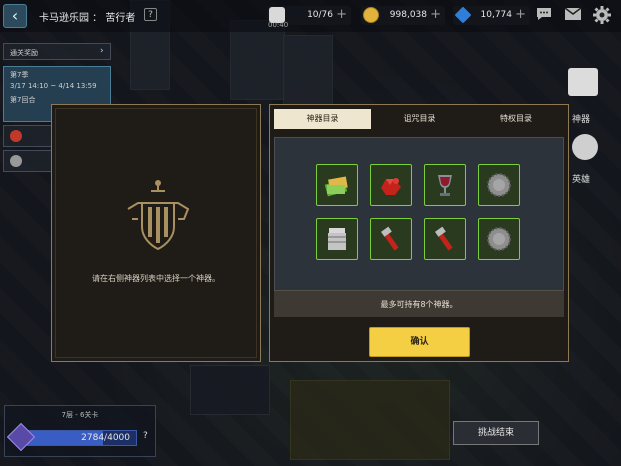 The width and height of the screenshot is (621, 466). I want to click on season-date-range: 3/17 14:10 ~ 4/14 13:59, so click(53, 86).